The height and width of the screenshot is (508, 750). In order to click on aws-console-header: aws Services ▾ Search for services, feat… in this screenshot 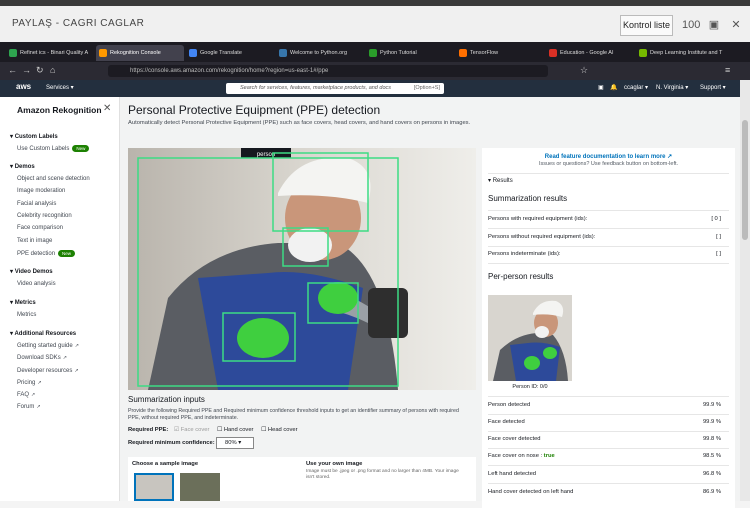, I will do `click(370, 88)`.